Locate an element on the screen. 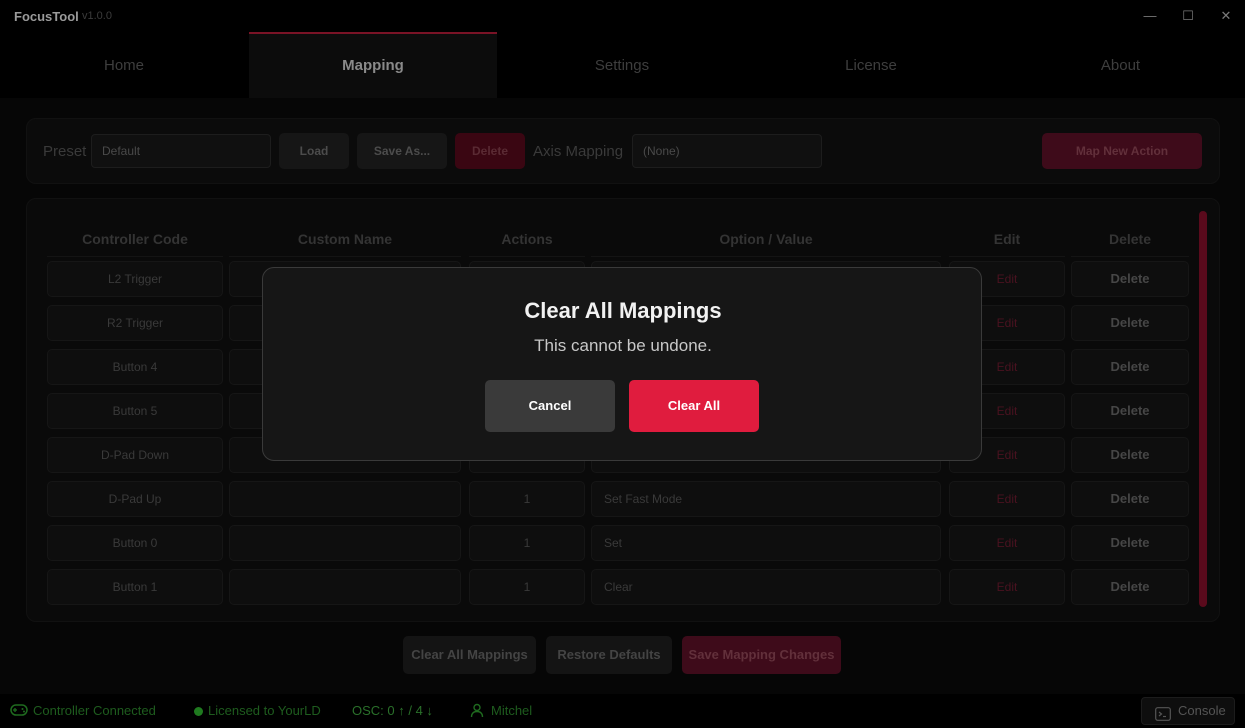  dialog-message: This cannot be undone. is located at coordinates (623, 345).